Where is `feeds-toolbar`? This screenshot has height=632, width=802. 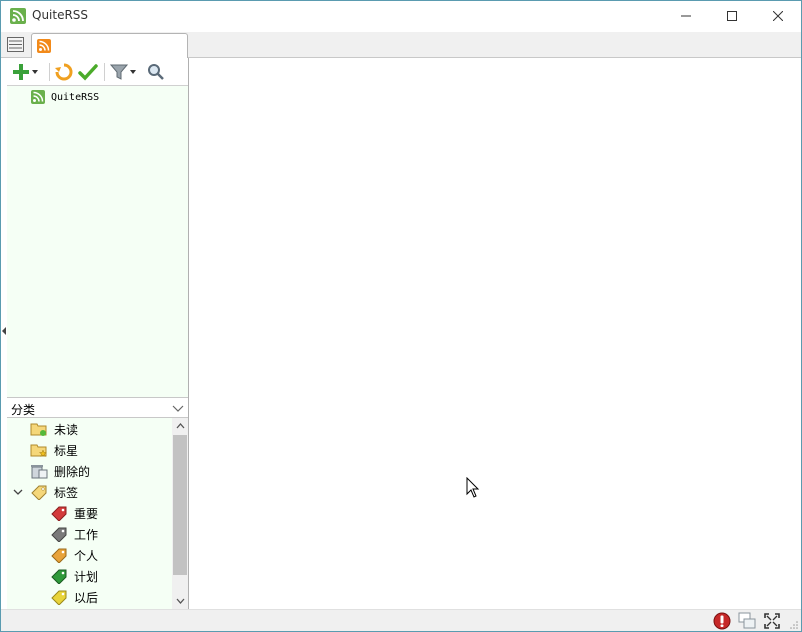 feeds-toolbar is located at coordinates (97, 72).